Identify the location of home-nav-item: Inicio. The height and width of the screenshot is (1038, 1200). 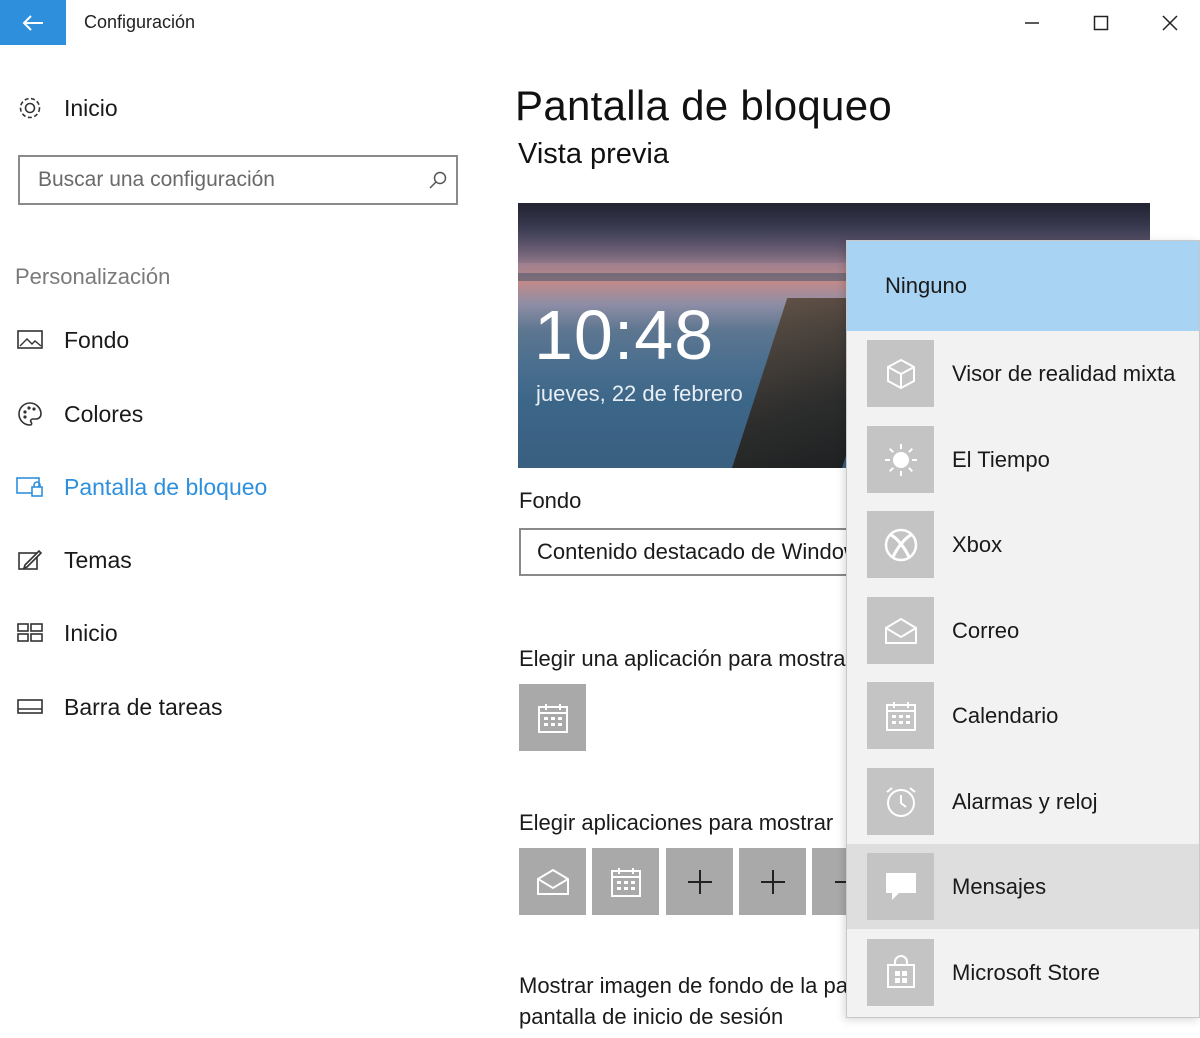
(66, 108).